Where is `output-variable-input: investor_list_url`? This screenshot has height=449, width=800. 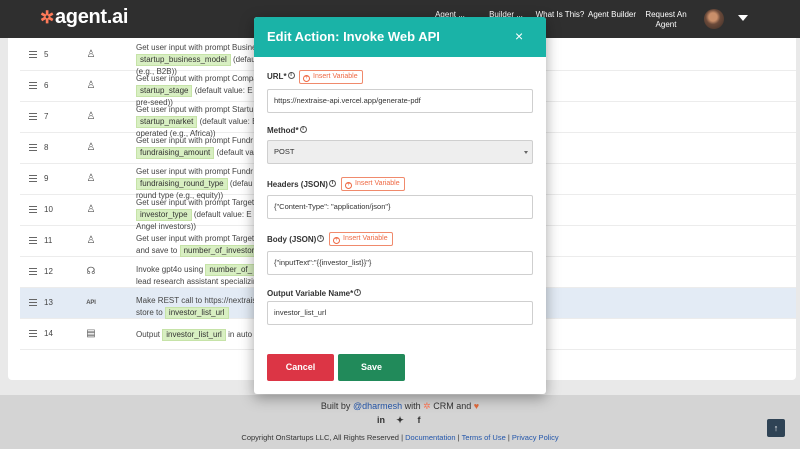
output-variable-input: investor_list_url is located at coordinates (400, 313).